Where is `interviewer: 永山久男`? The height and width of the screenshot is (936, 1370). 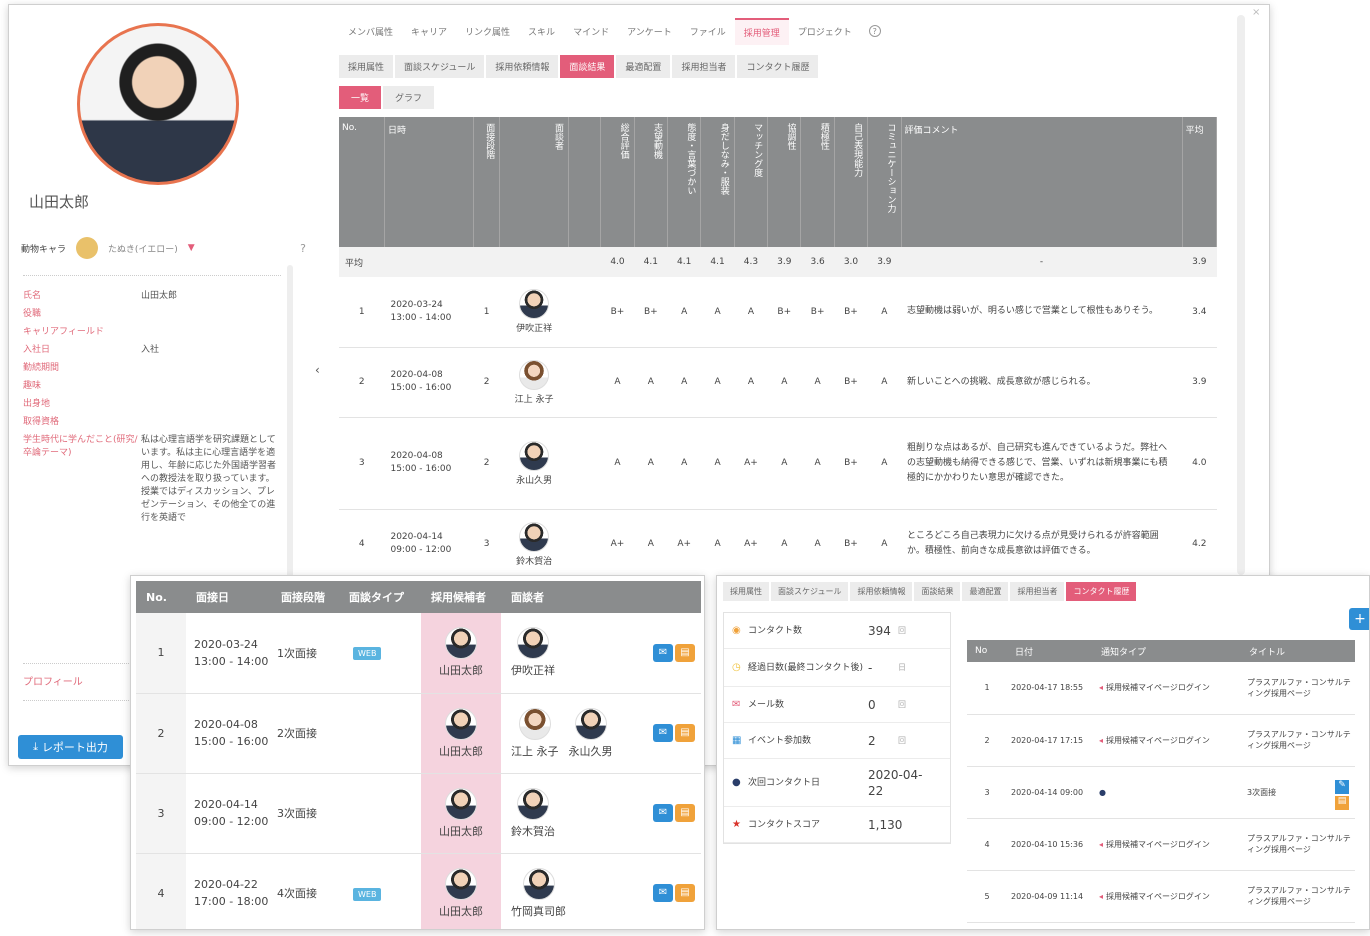
interviewer: 永山久男 is located at coordinates (591, 733).